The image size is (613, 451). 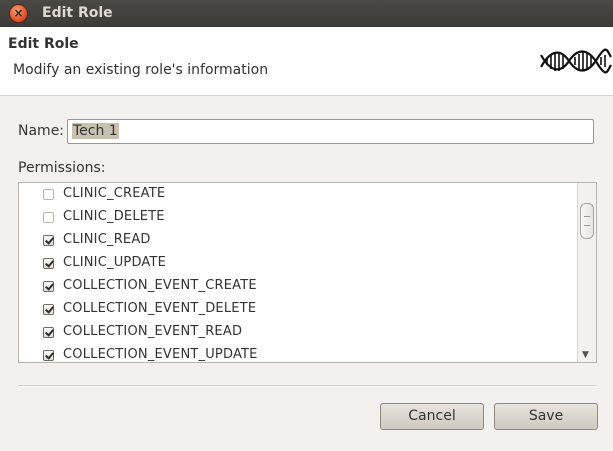 I want to click on permission-row: CLINIC_DELETE, so click(x=299, y=217).